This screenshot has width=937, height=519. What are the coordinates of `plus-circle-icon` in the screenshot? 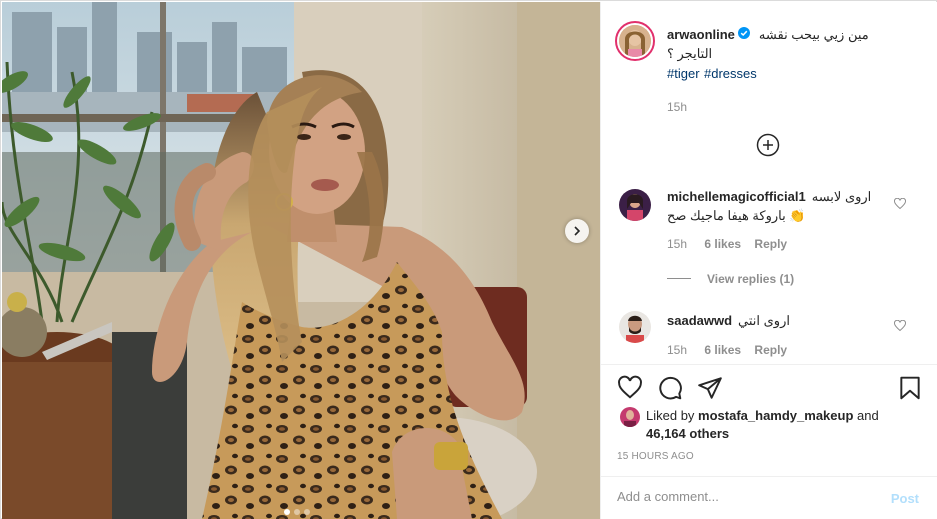 It's located at (768, 145).